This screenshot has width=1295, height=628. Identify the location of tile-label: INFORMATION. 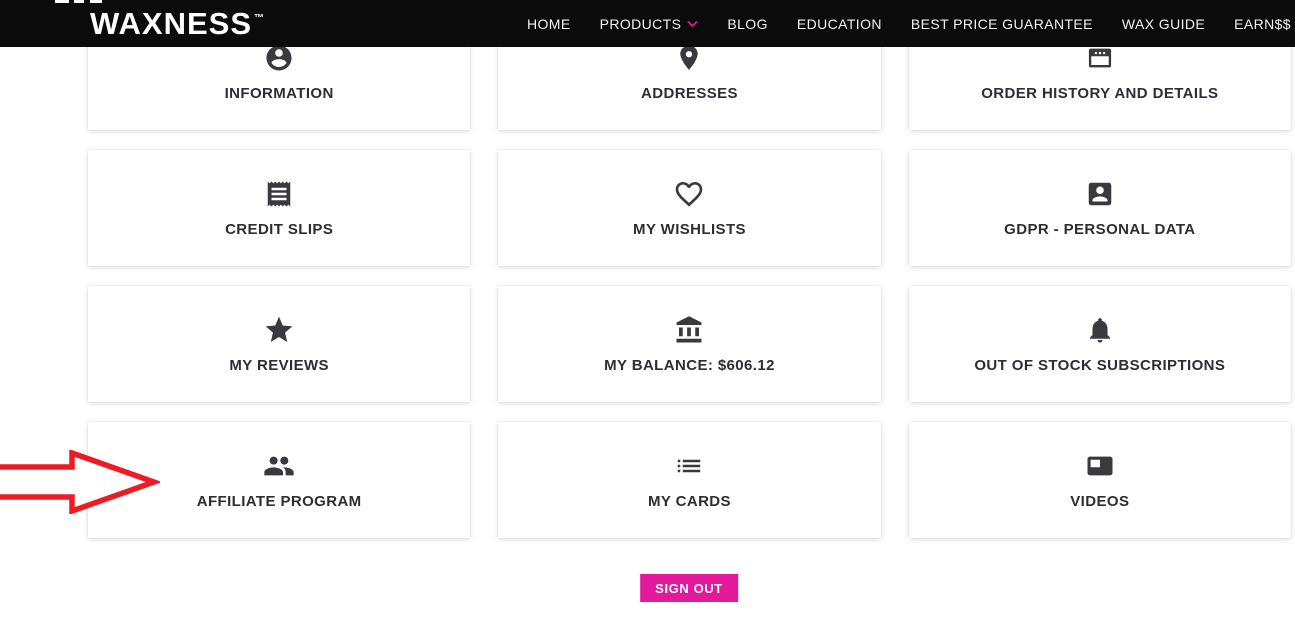
(279, 93).